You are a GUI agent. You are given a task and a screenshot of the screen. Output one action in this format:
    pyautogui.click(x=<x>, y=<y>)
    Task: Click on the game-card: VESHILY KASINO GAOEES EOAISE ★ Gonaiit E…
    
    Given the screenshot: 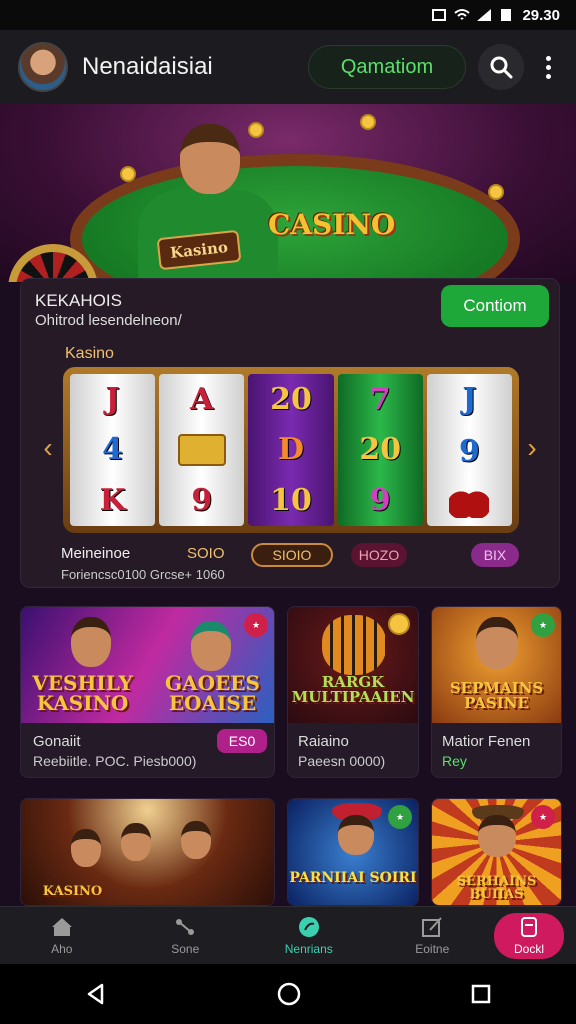 What is the action you would take?
    pyautogui.click(x=147, y=692)
    